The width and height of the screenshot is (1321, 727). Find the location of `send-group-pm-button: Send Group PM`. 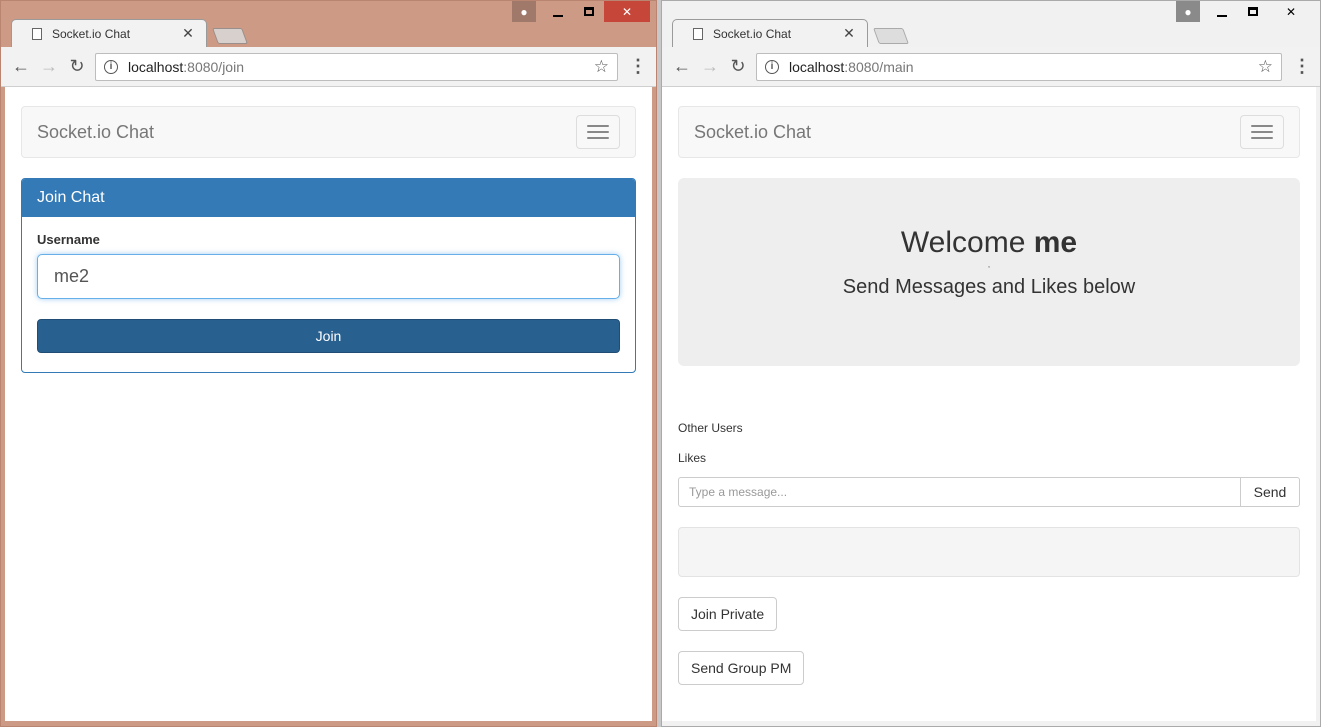

send-group-pm-button: Send Group PM is located at coordinates (741, 668).